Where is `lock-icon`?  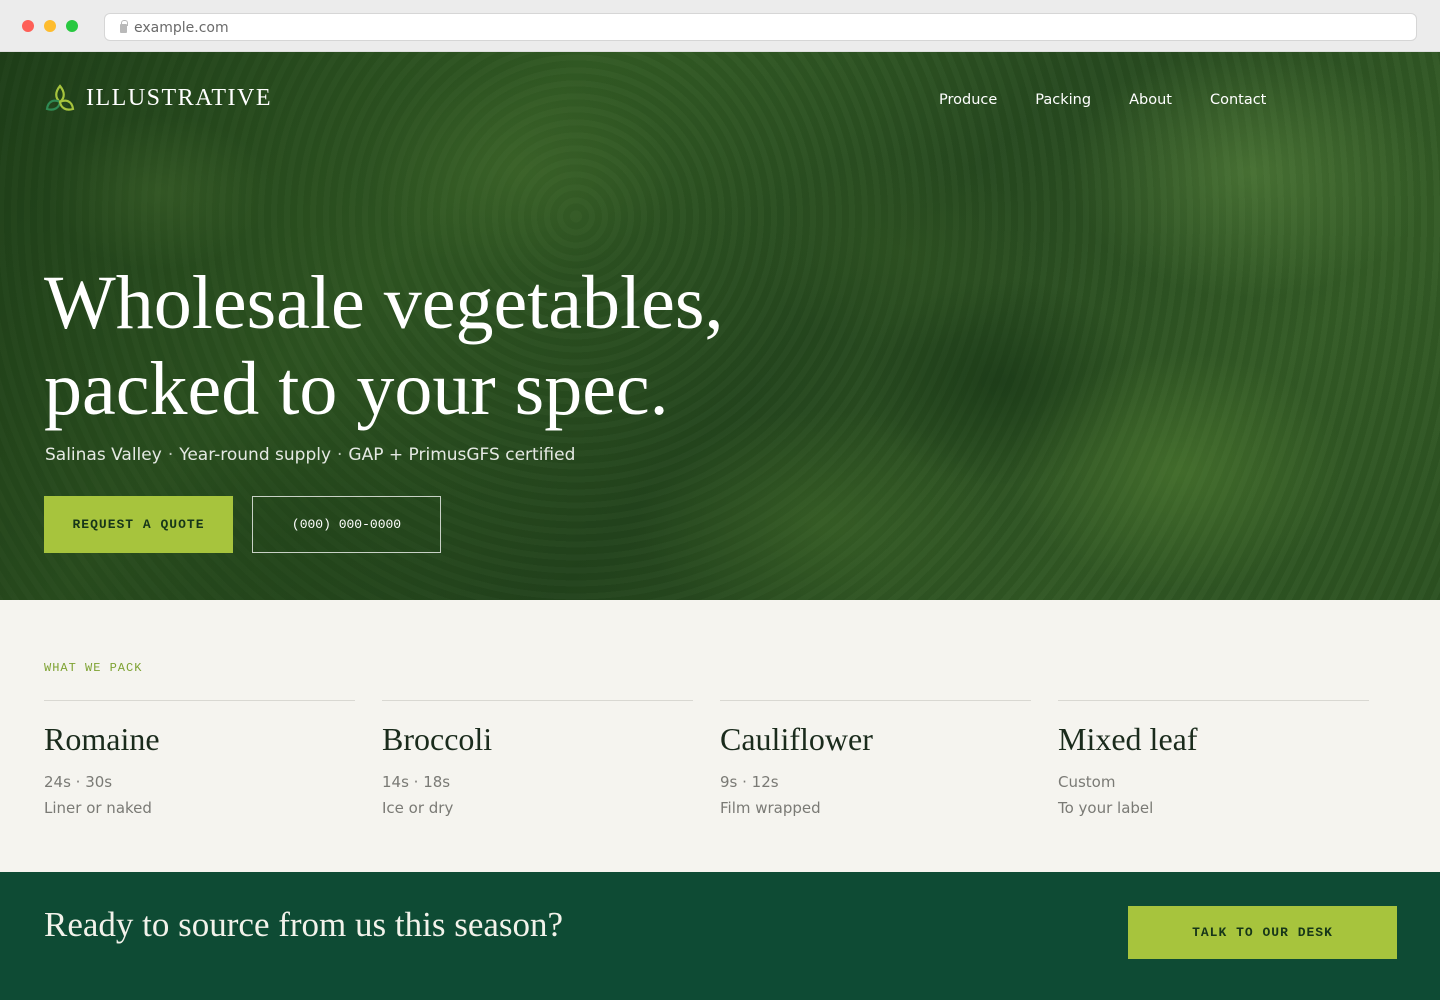
lock-icon is located at coordinates (124, 26).